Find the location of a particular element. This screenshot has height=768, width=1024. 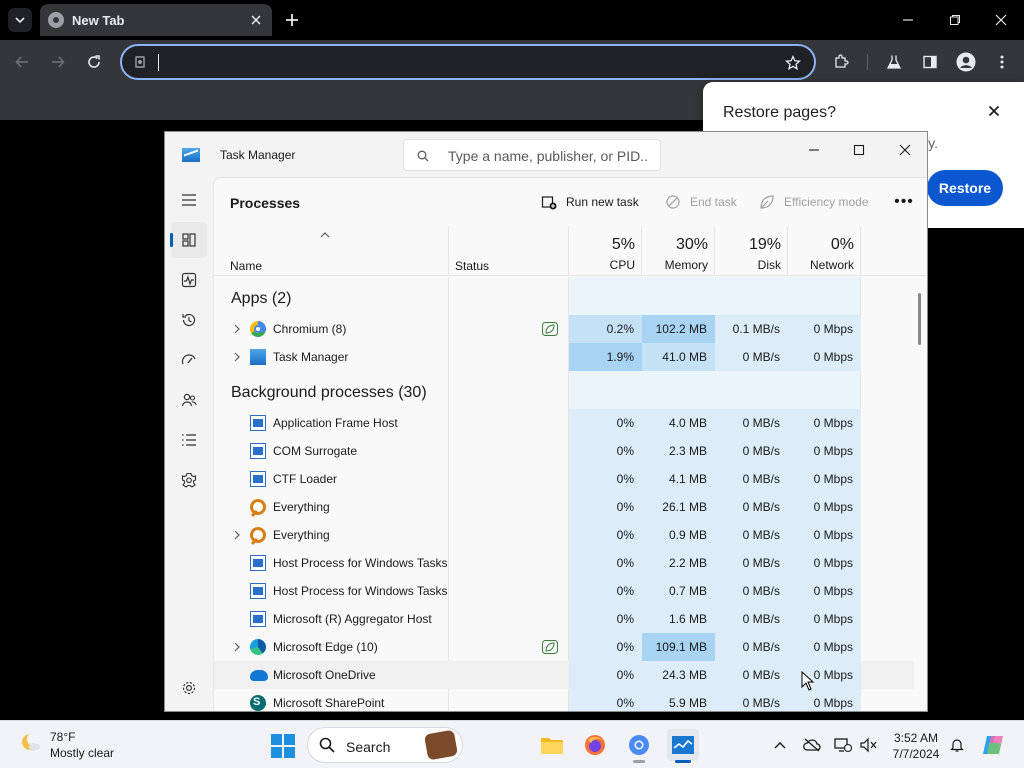

browser-restore-button is located at coordinates (955, 20).